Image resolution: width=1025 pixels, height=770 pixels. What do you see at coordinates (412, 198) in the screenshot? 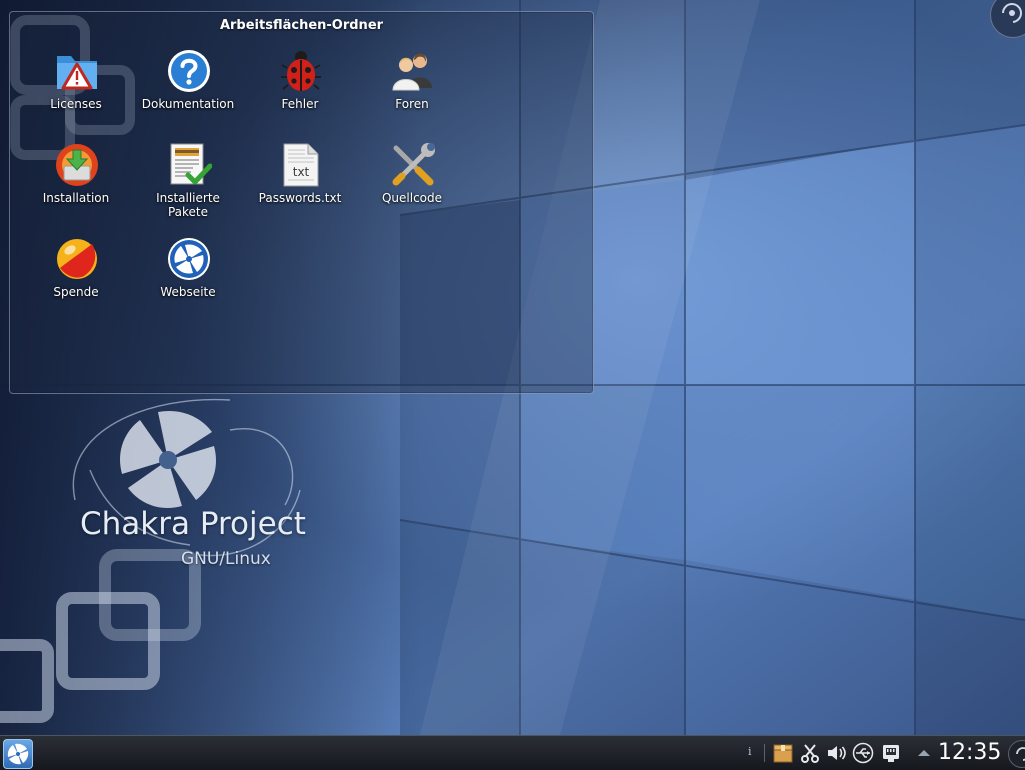
I see `desktop-item-label: Quellcode` at bounding box center [412, 198].